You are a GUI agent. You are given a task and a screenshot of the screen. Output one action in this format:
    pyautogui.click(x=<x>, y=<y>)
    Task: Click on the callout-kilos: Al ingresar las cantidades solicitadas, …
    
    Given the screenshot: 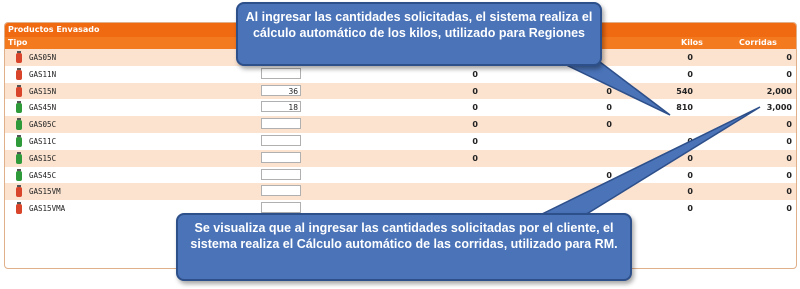 What is the action you would take?
    pyautogui.click(x=419, y=34)
    